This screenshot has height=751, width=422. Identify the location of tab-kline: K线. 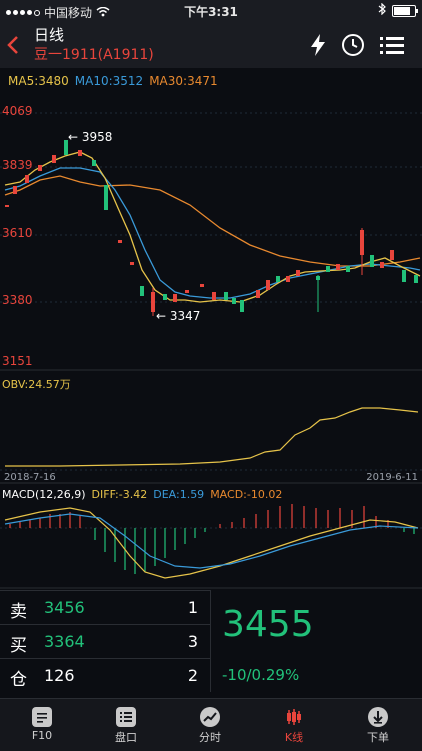
(294, 725).